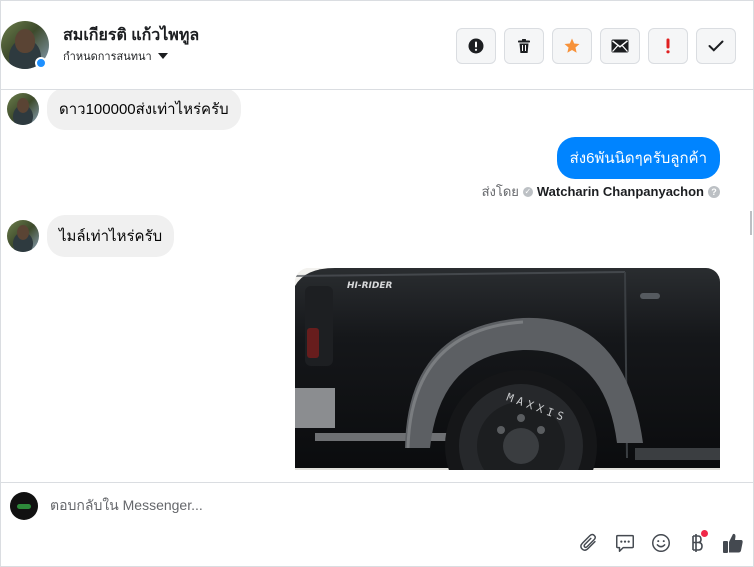 This screenshot has height=567, width=754. What do you see at coordinates (527, 191) in the screenshot?
I see `verified-icon: ✓` at bounding box center [527, 191].